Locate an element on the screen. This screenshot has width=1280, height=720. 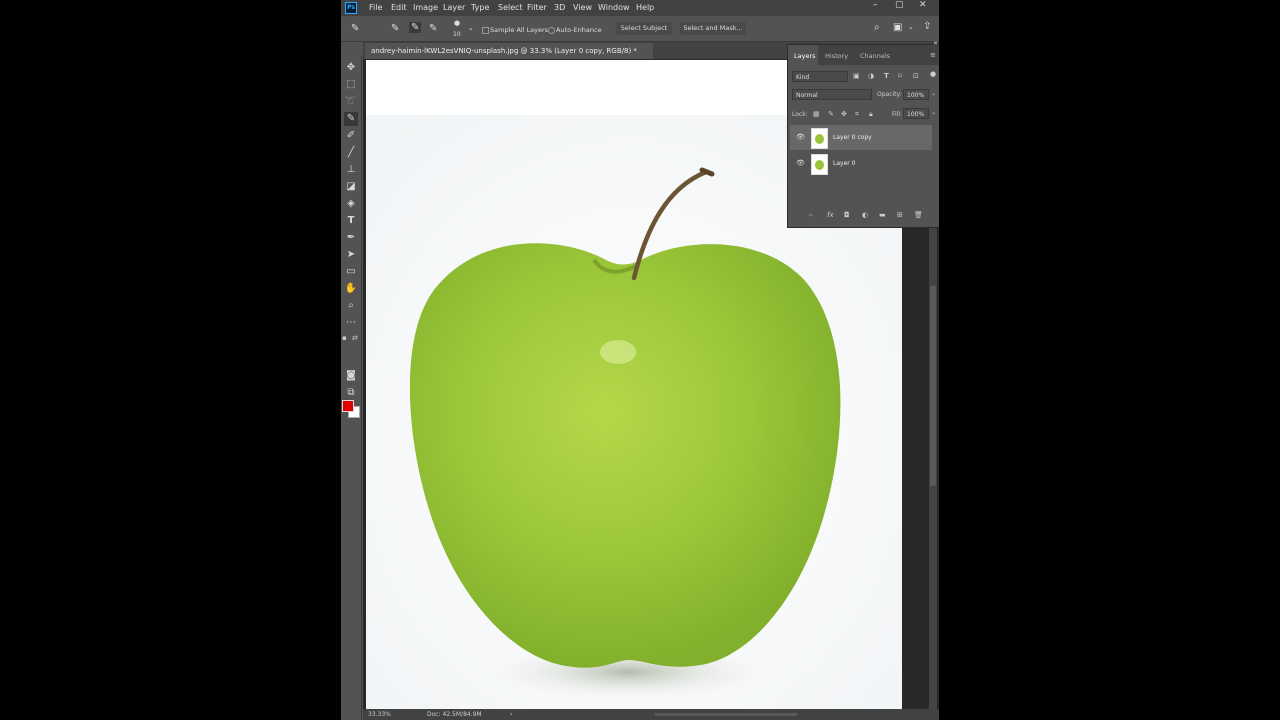
tab-history: History is located at coordinates (836, 56).